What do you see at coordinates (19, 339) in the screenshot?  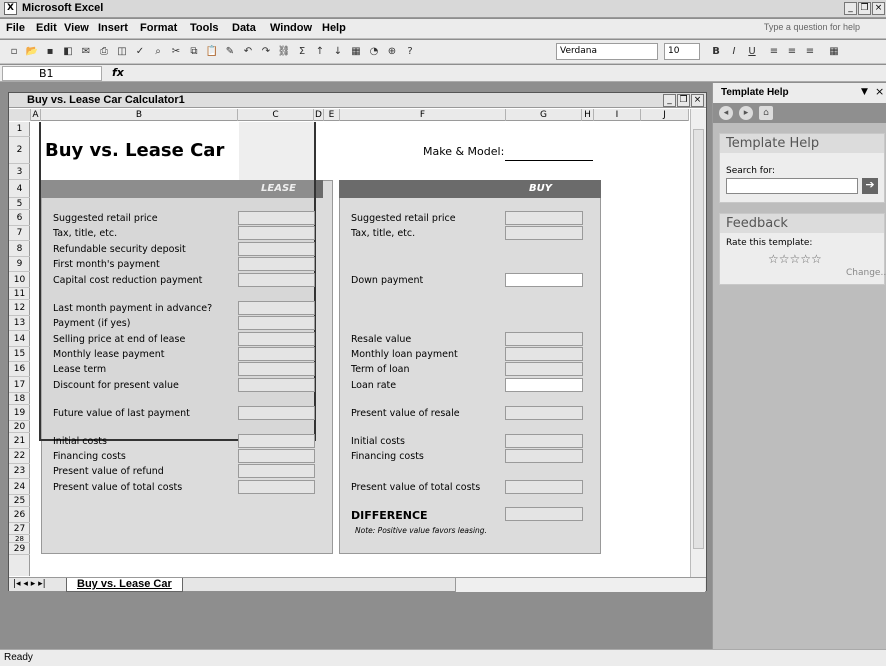 I see `row-header: 14` at bounding box center [19, 339].